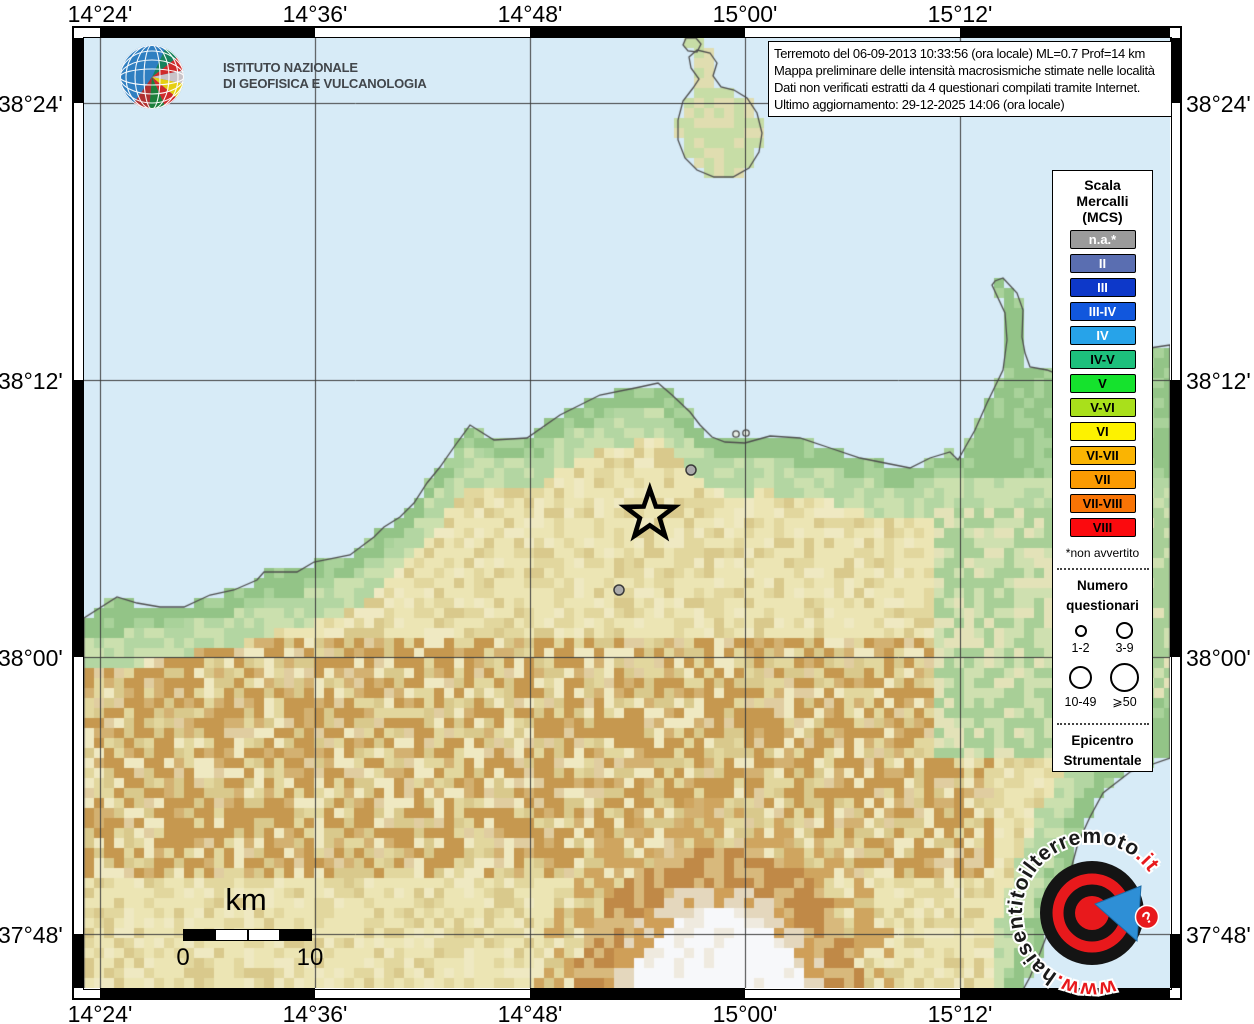  What do you see at coordinates (1102, 359) in the screenshot?
I see `mcs-swatch-iv-v: IV-V` at bounding box center [1102, 359].